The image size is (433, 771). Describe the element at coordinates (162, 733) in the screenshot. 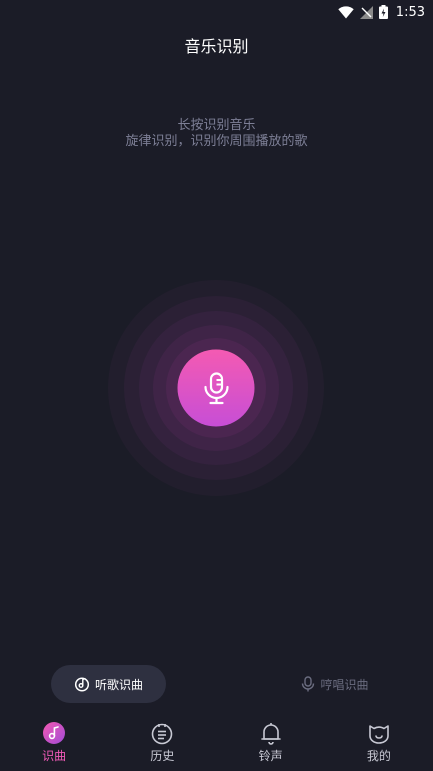

I see `history-icon` at that location.